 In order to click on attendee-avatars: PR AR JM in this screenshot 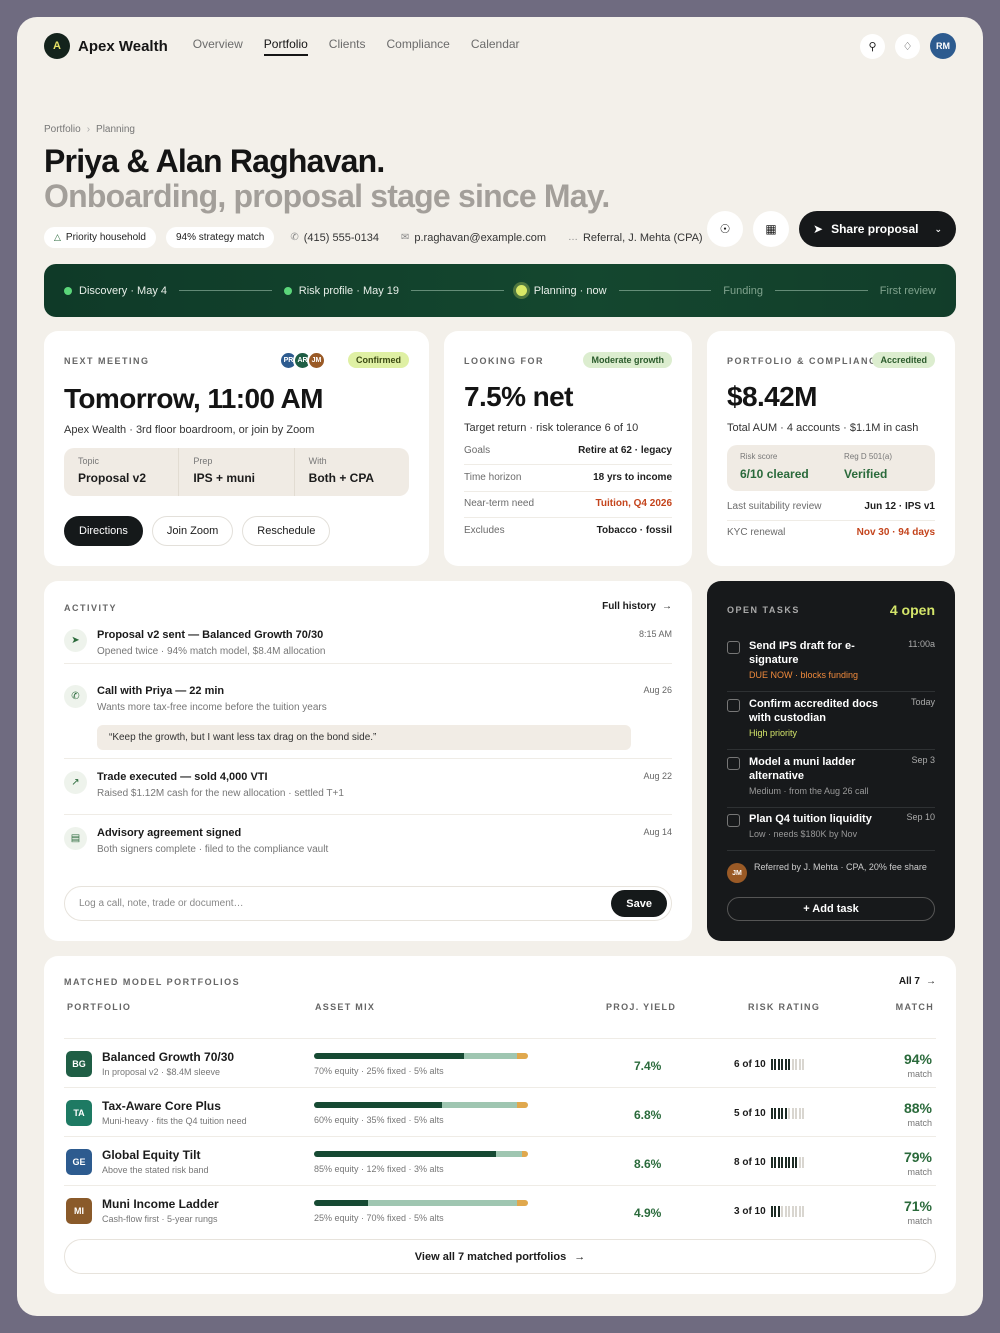, I will do `click(302, 360)`.